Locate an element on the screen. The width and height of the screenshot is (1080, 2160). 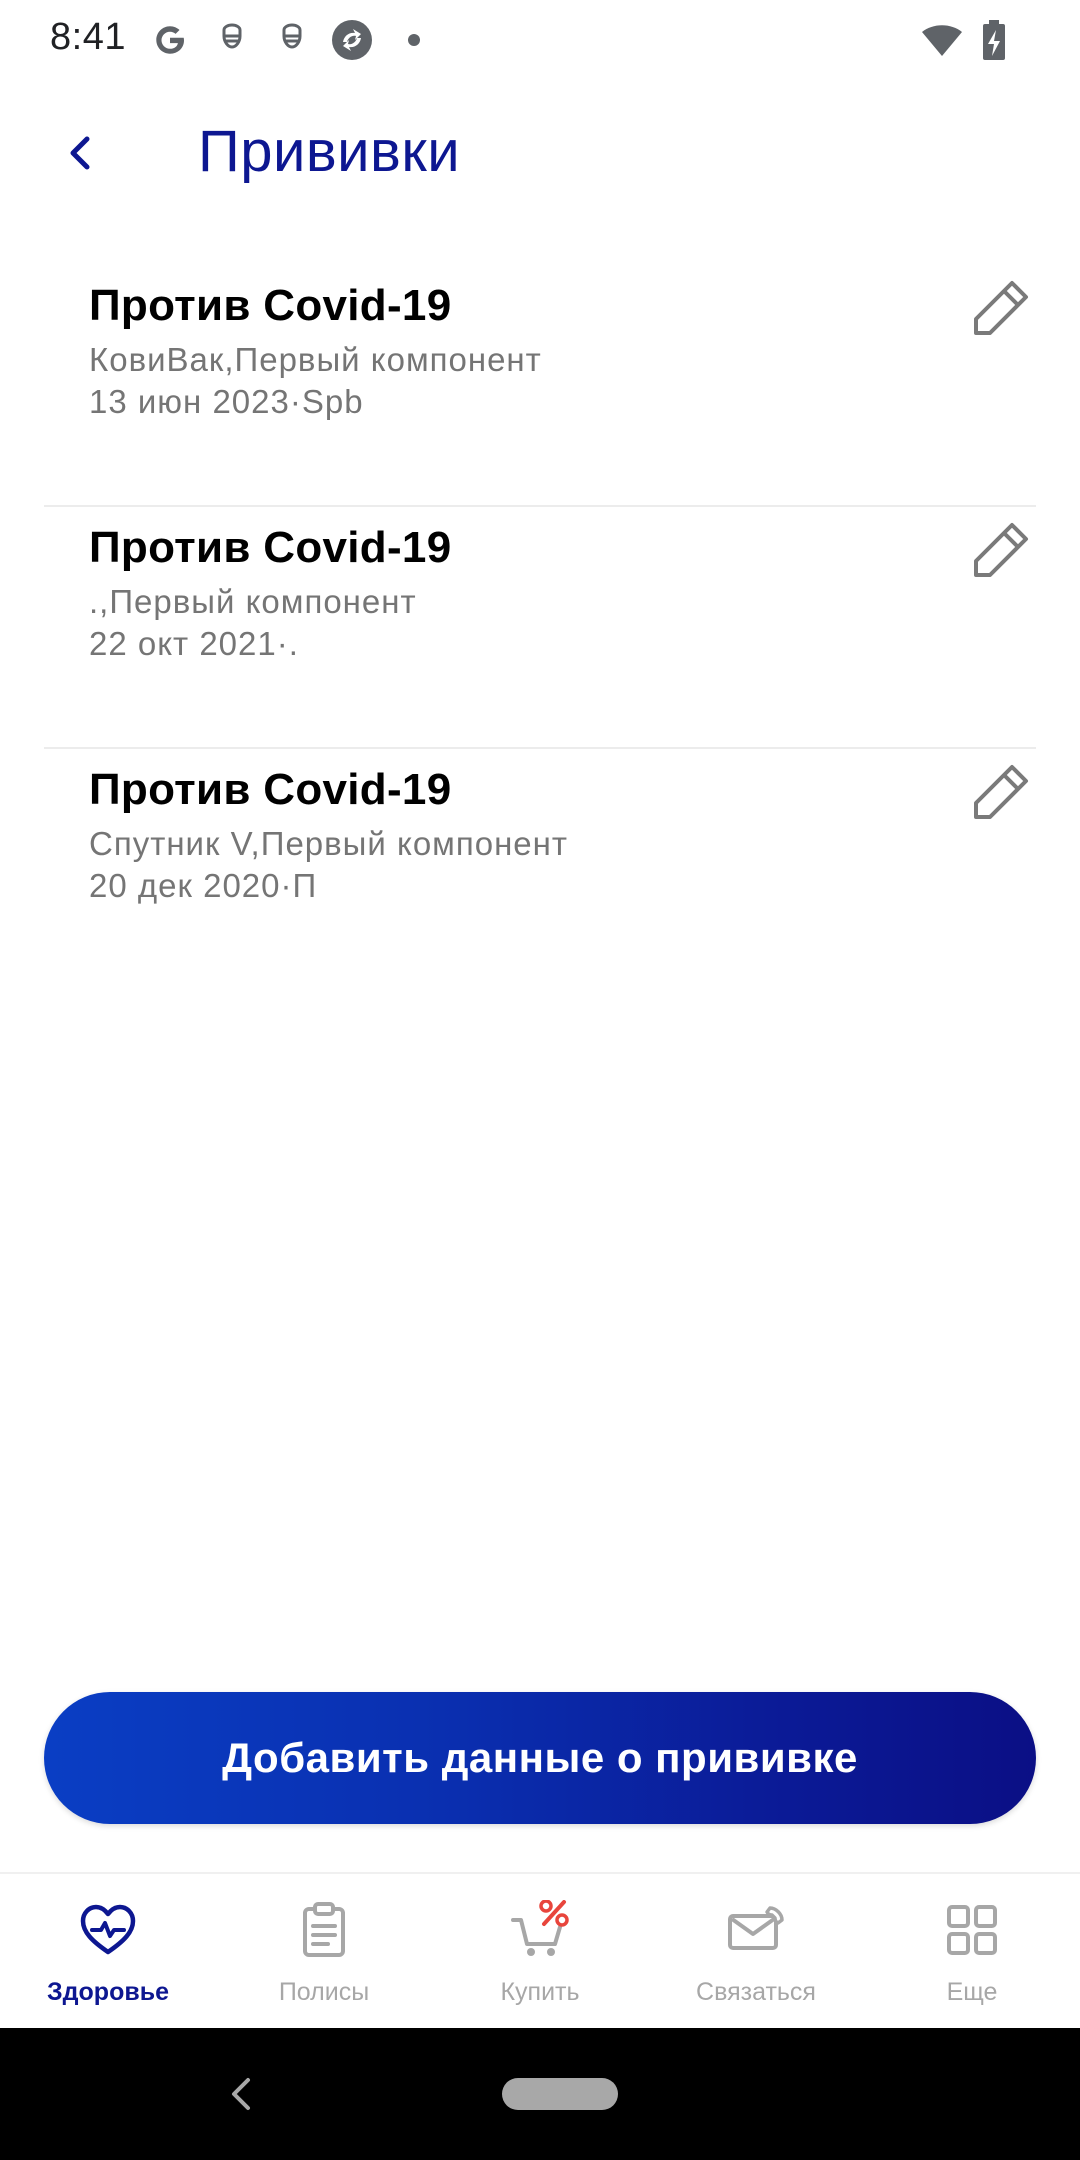
vaccination-date: 22 окт 2021·. is located at coordinates (194, 643).